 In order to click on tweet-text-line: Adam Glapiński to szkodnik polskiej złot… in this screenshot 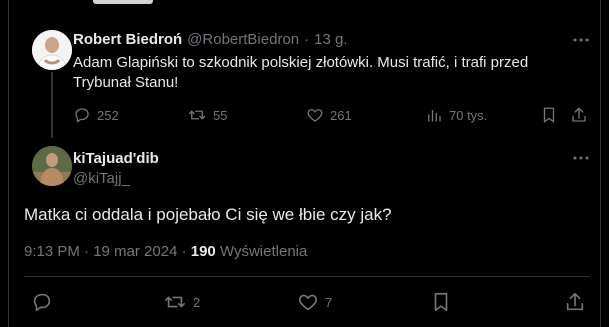, I will do `click(301, 62)`.